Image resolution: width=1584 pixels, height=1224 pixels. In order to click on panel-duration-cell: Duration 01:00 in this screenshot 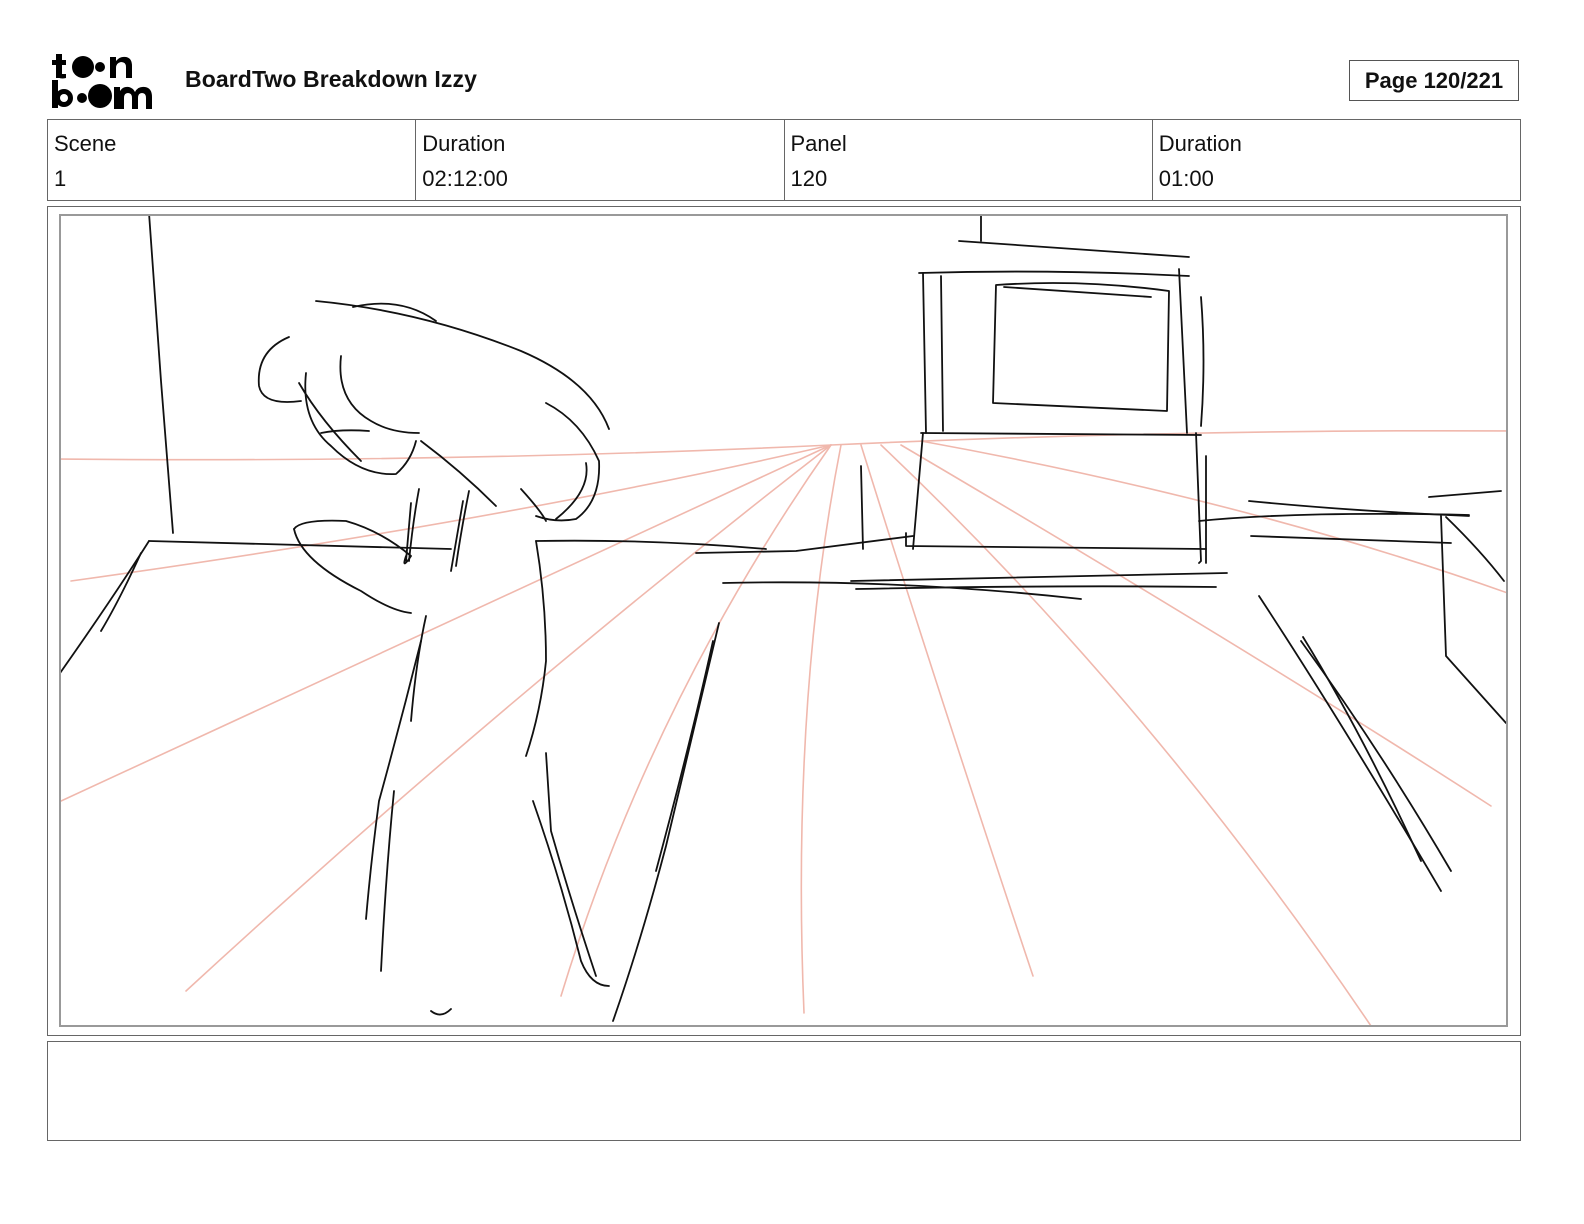, I will do `click(1336, 160)`.